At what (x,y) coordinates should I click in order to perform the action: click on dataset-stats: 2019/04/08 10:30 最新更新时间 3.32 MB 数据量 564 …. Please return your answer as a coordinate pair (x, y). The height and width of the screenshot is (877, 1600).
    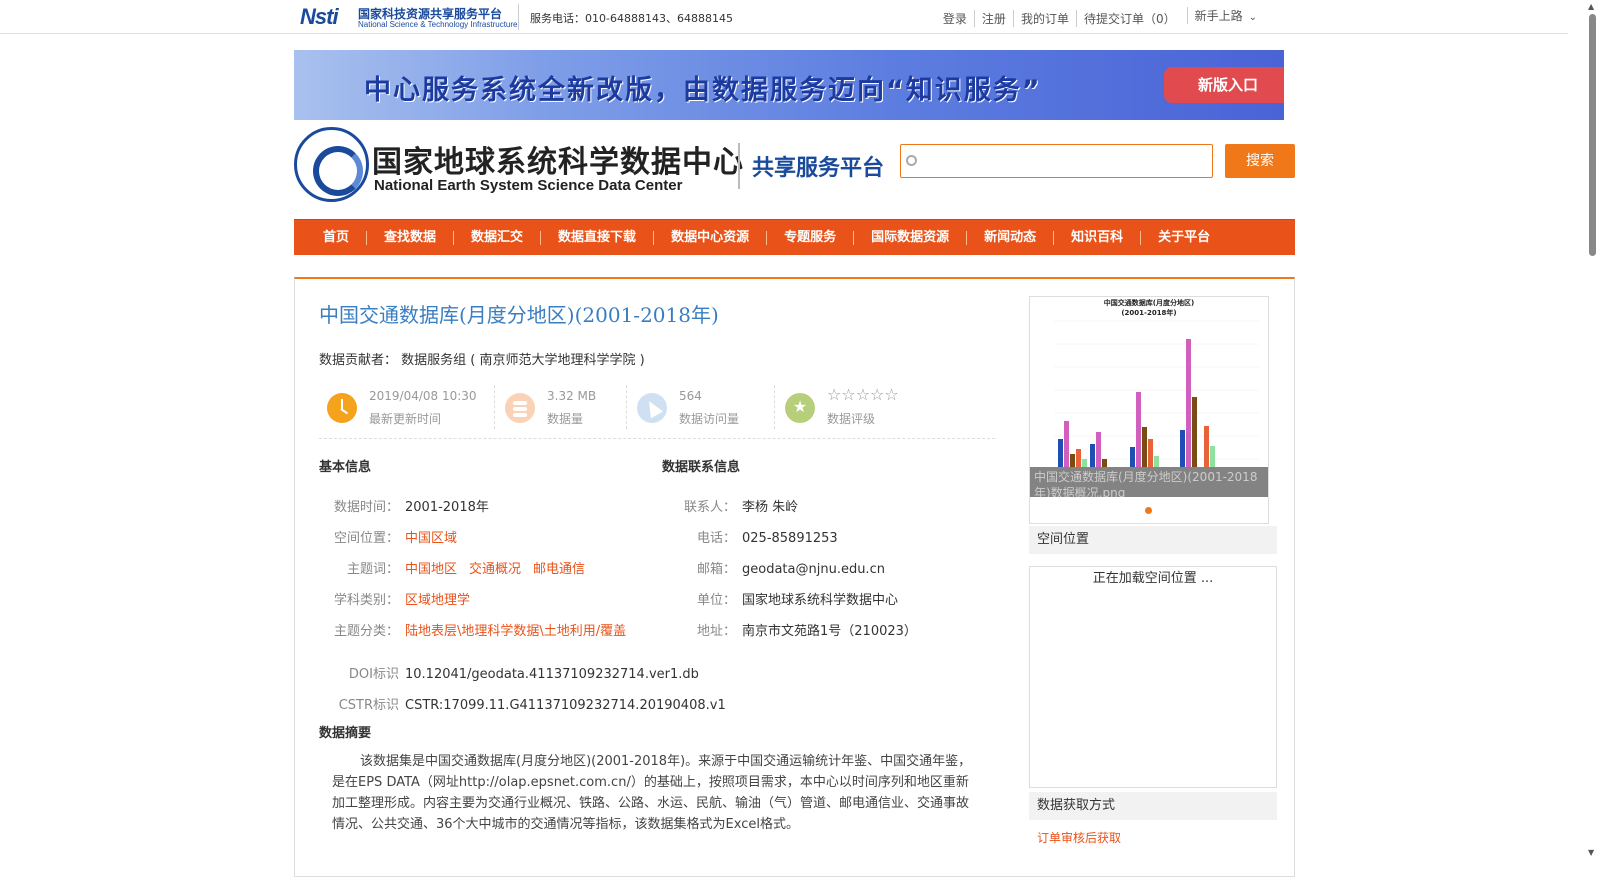
    Looking at the image, I should click on (657, 412).